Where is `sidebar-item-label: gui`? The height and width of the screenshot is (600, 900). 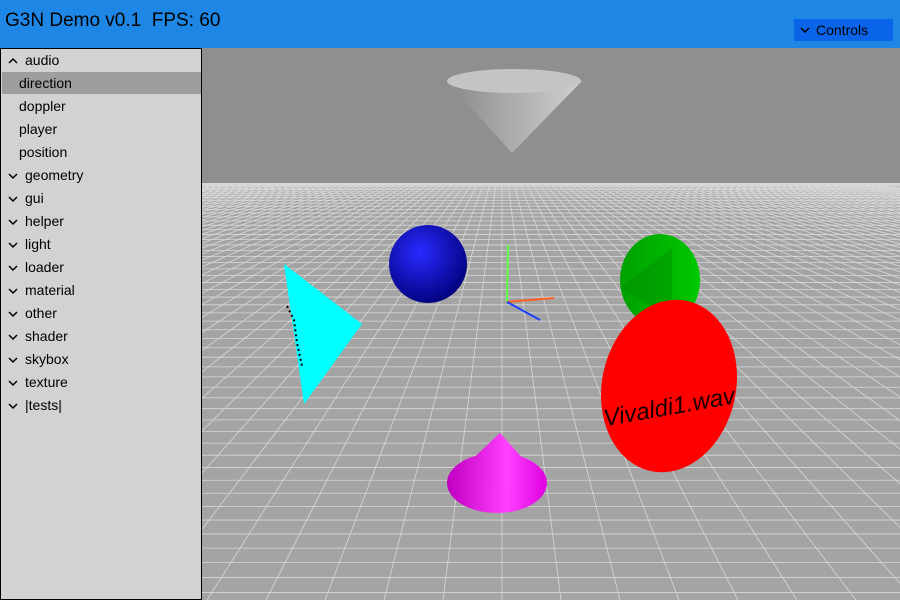 sidebar-item-label: gui is located at coordinates (34, 198).